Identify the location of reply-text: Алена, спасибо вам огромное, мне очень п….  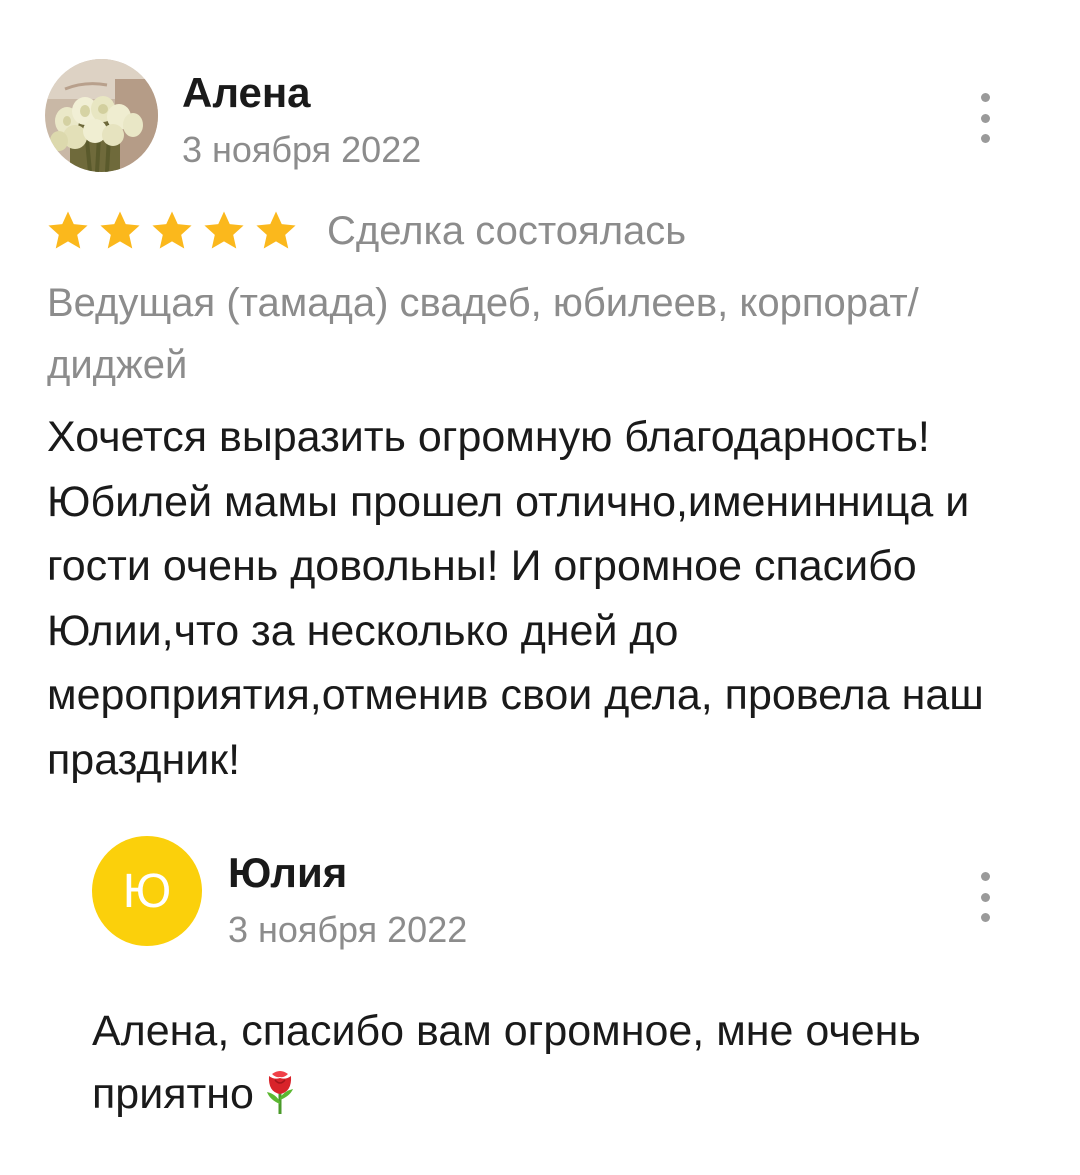
(506, 1062).